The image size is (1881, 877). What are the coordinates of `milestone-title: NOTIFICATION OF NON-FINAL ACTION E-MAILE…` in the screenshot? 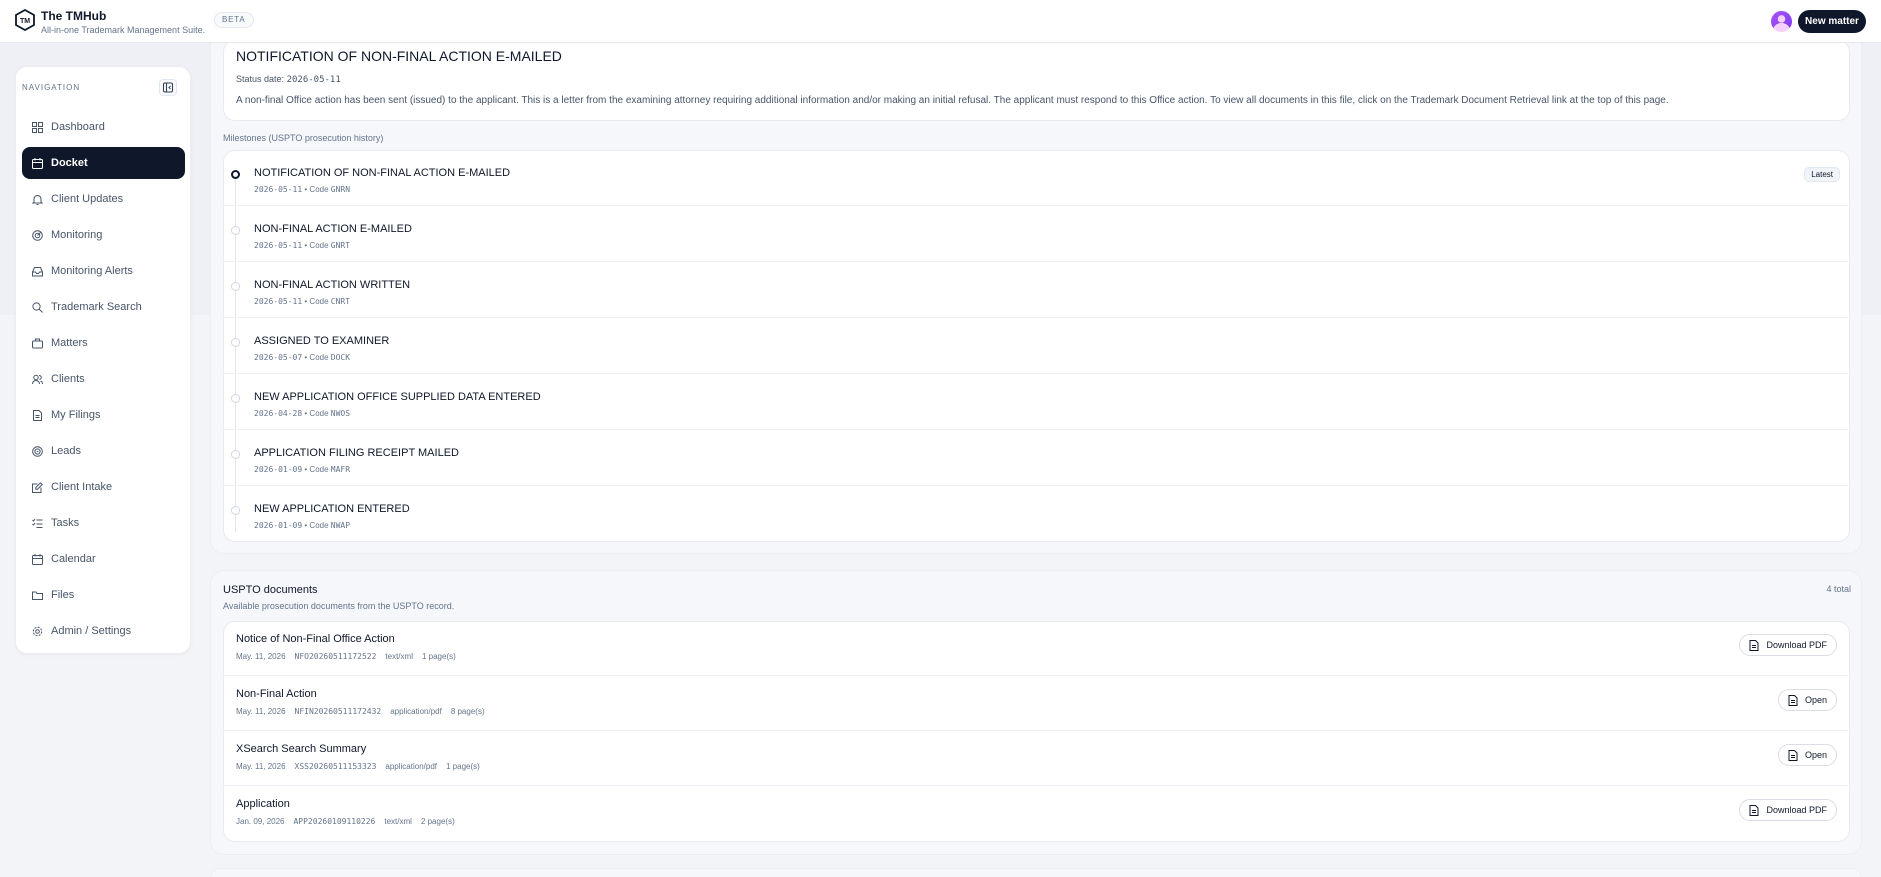 It's located at (382, 173).